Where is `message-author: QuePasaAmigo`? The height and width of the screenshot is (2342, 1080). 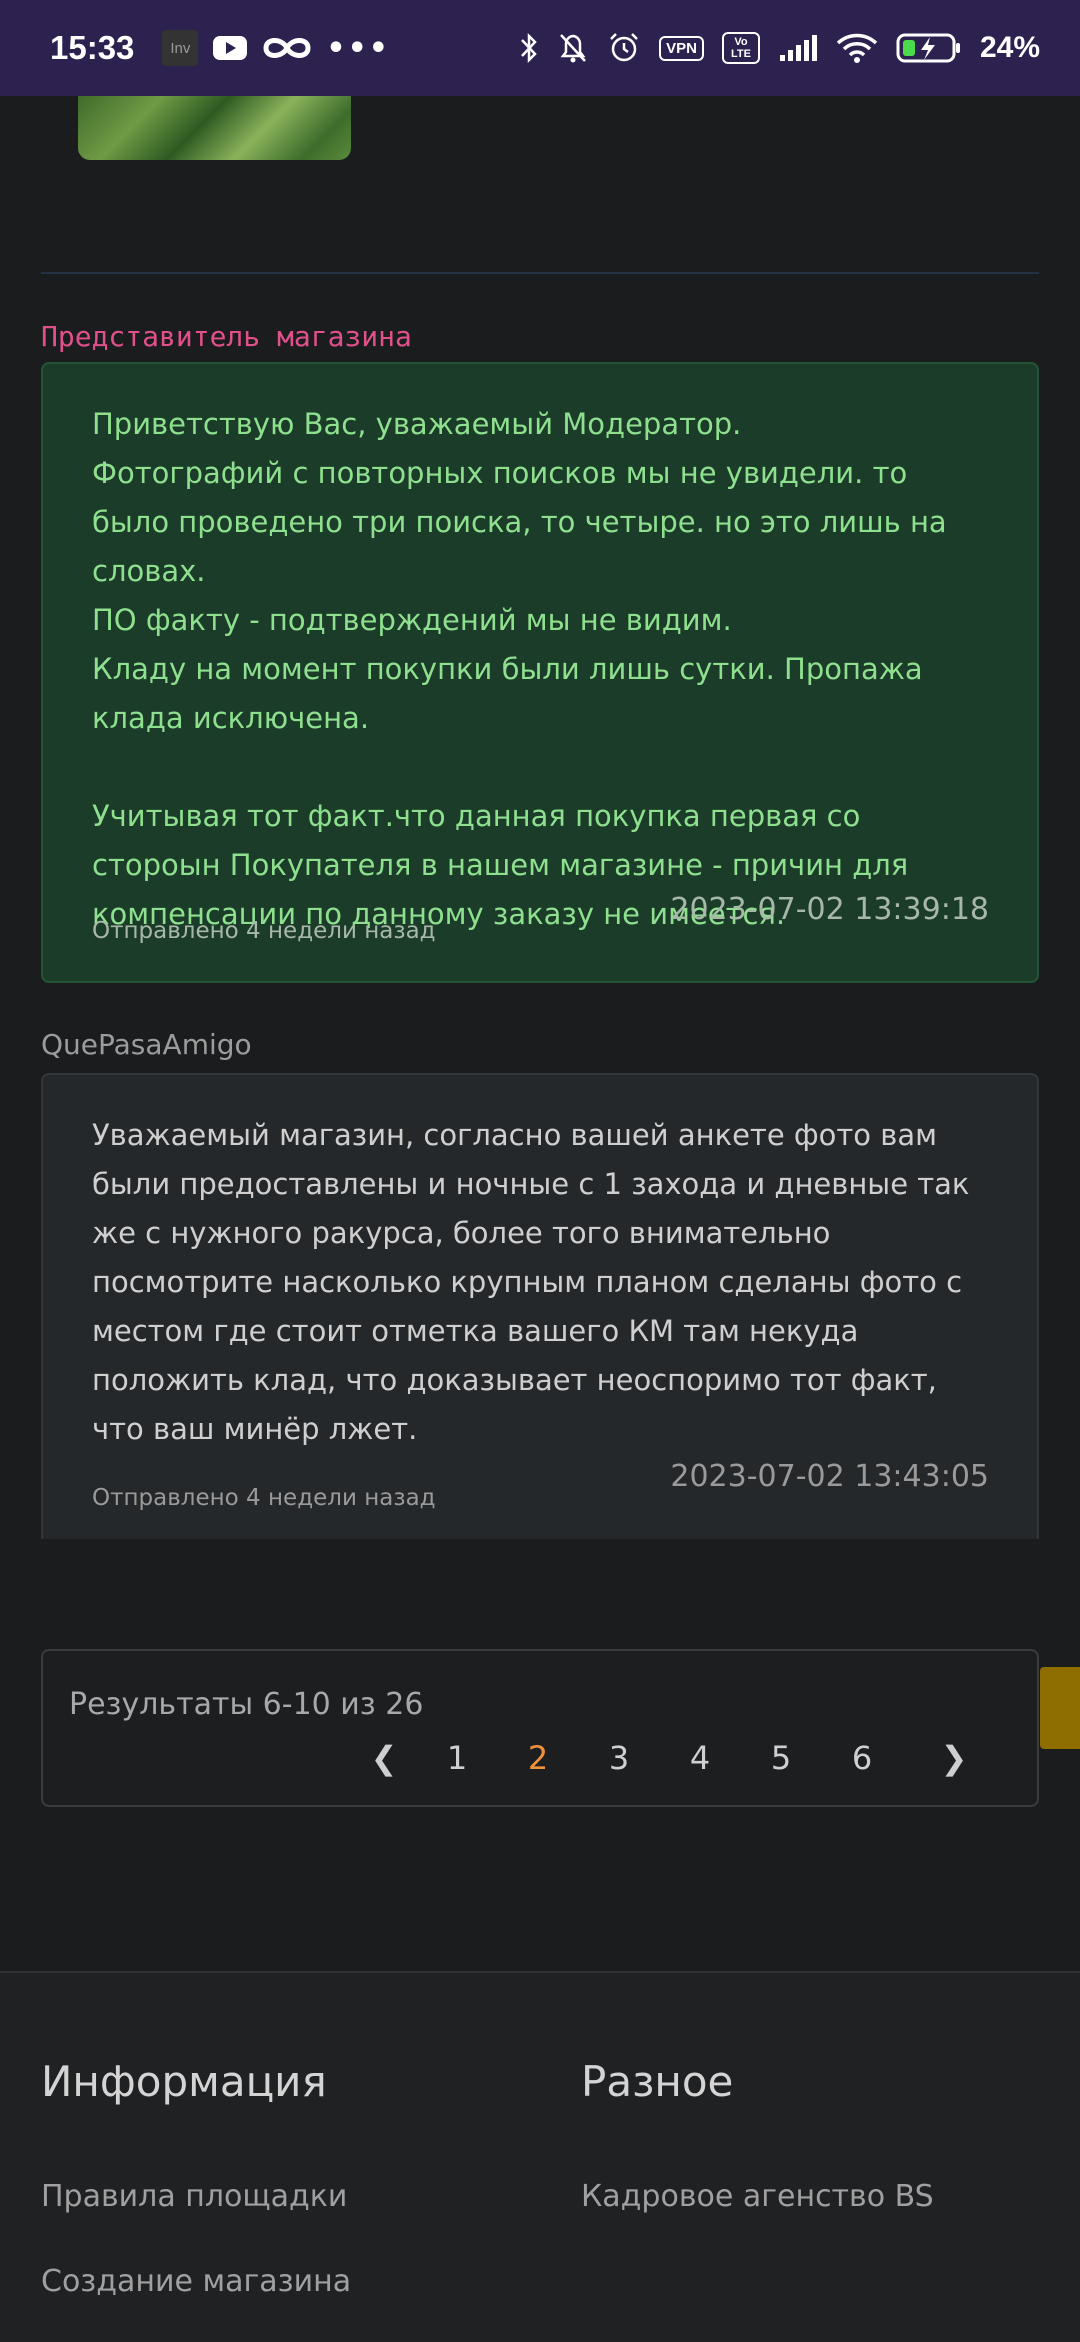 message-author: QuePasaAmigo is located at coordinates (146, 1044).